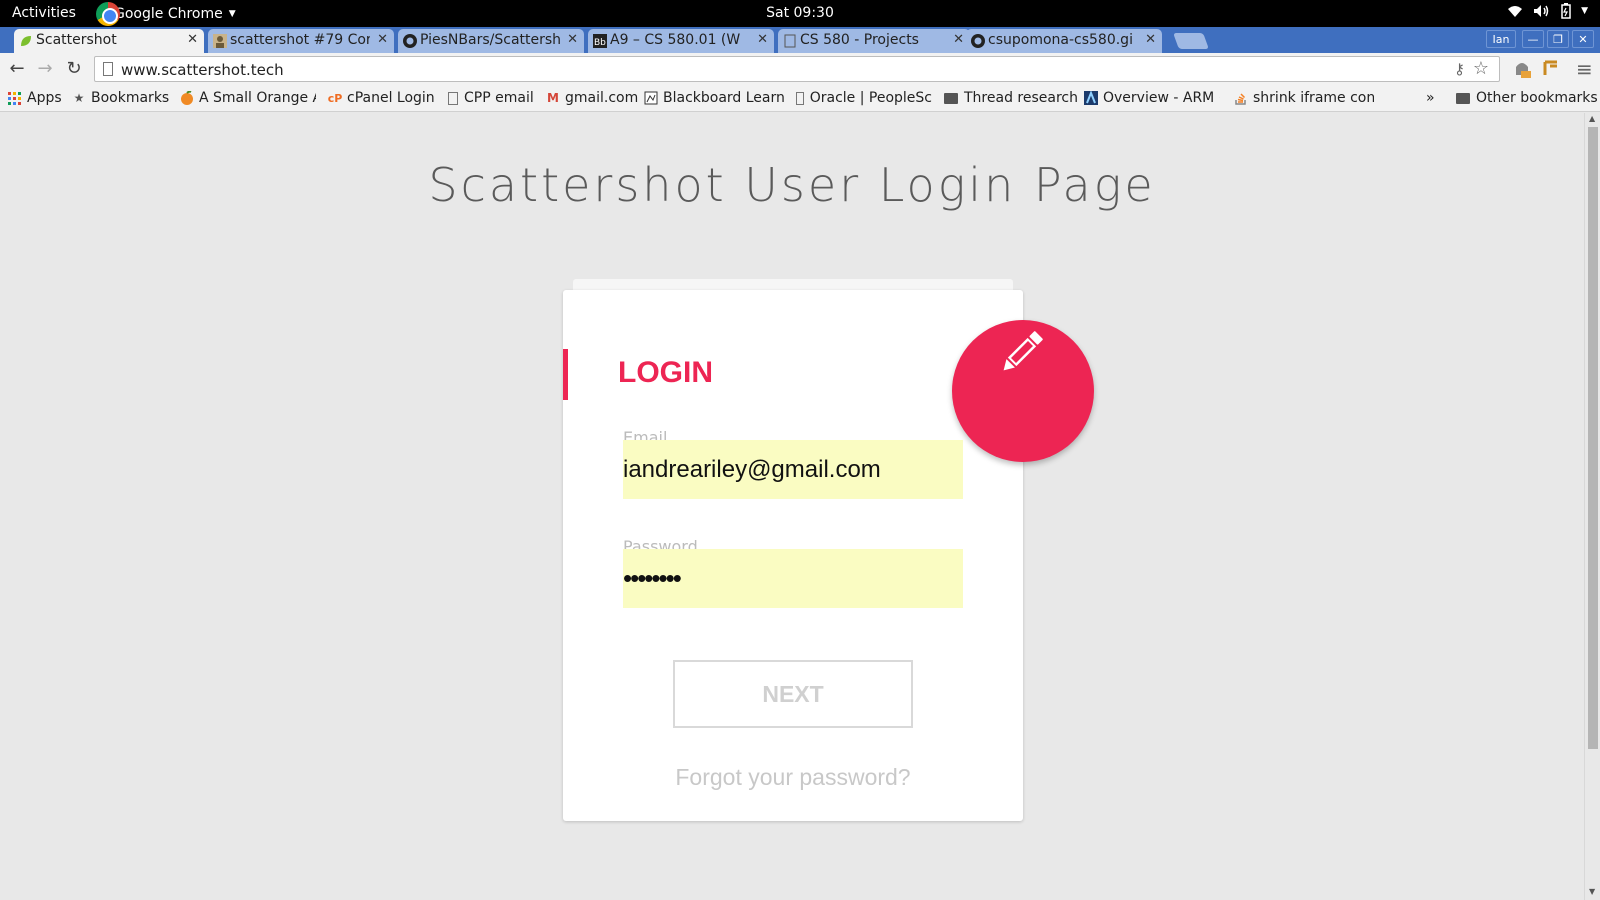 This screenshot has width=1600, height=900. I want to click on bookmark-label: CPP email, so click(499, 98).